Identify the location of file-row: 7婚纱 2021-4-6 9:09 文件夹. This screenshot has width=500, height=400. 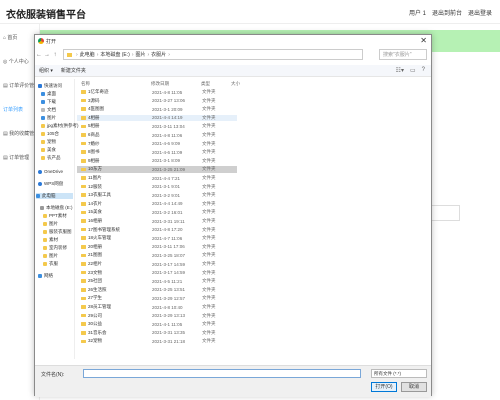
(157, 144).